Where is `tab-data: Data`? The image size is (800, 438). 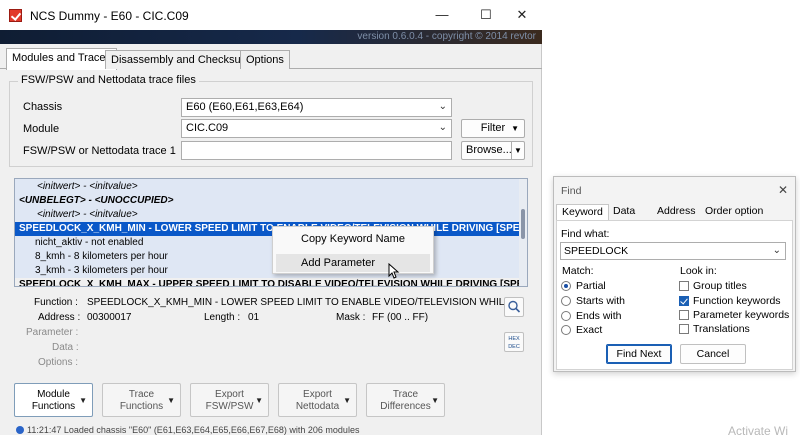 tab-data: Data is located at coordinates (624, 212).